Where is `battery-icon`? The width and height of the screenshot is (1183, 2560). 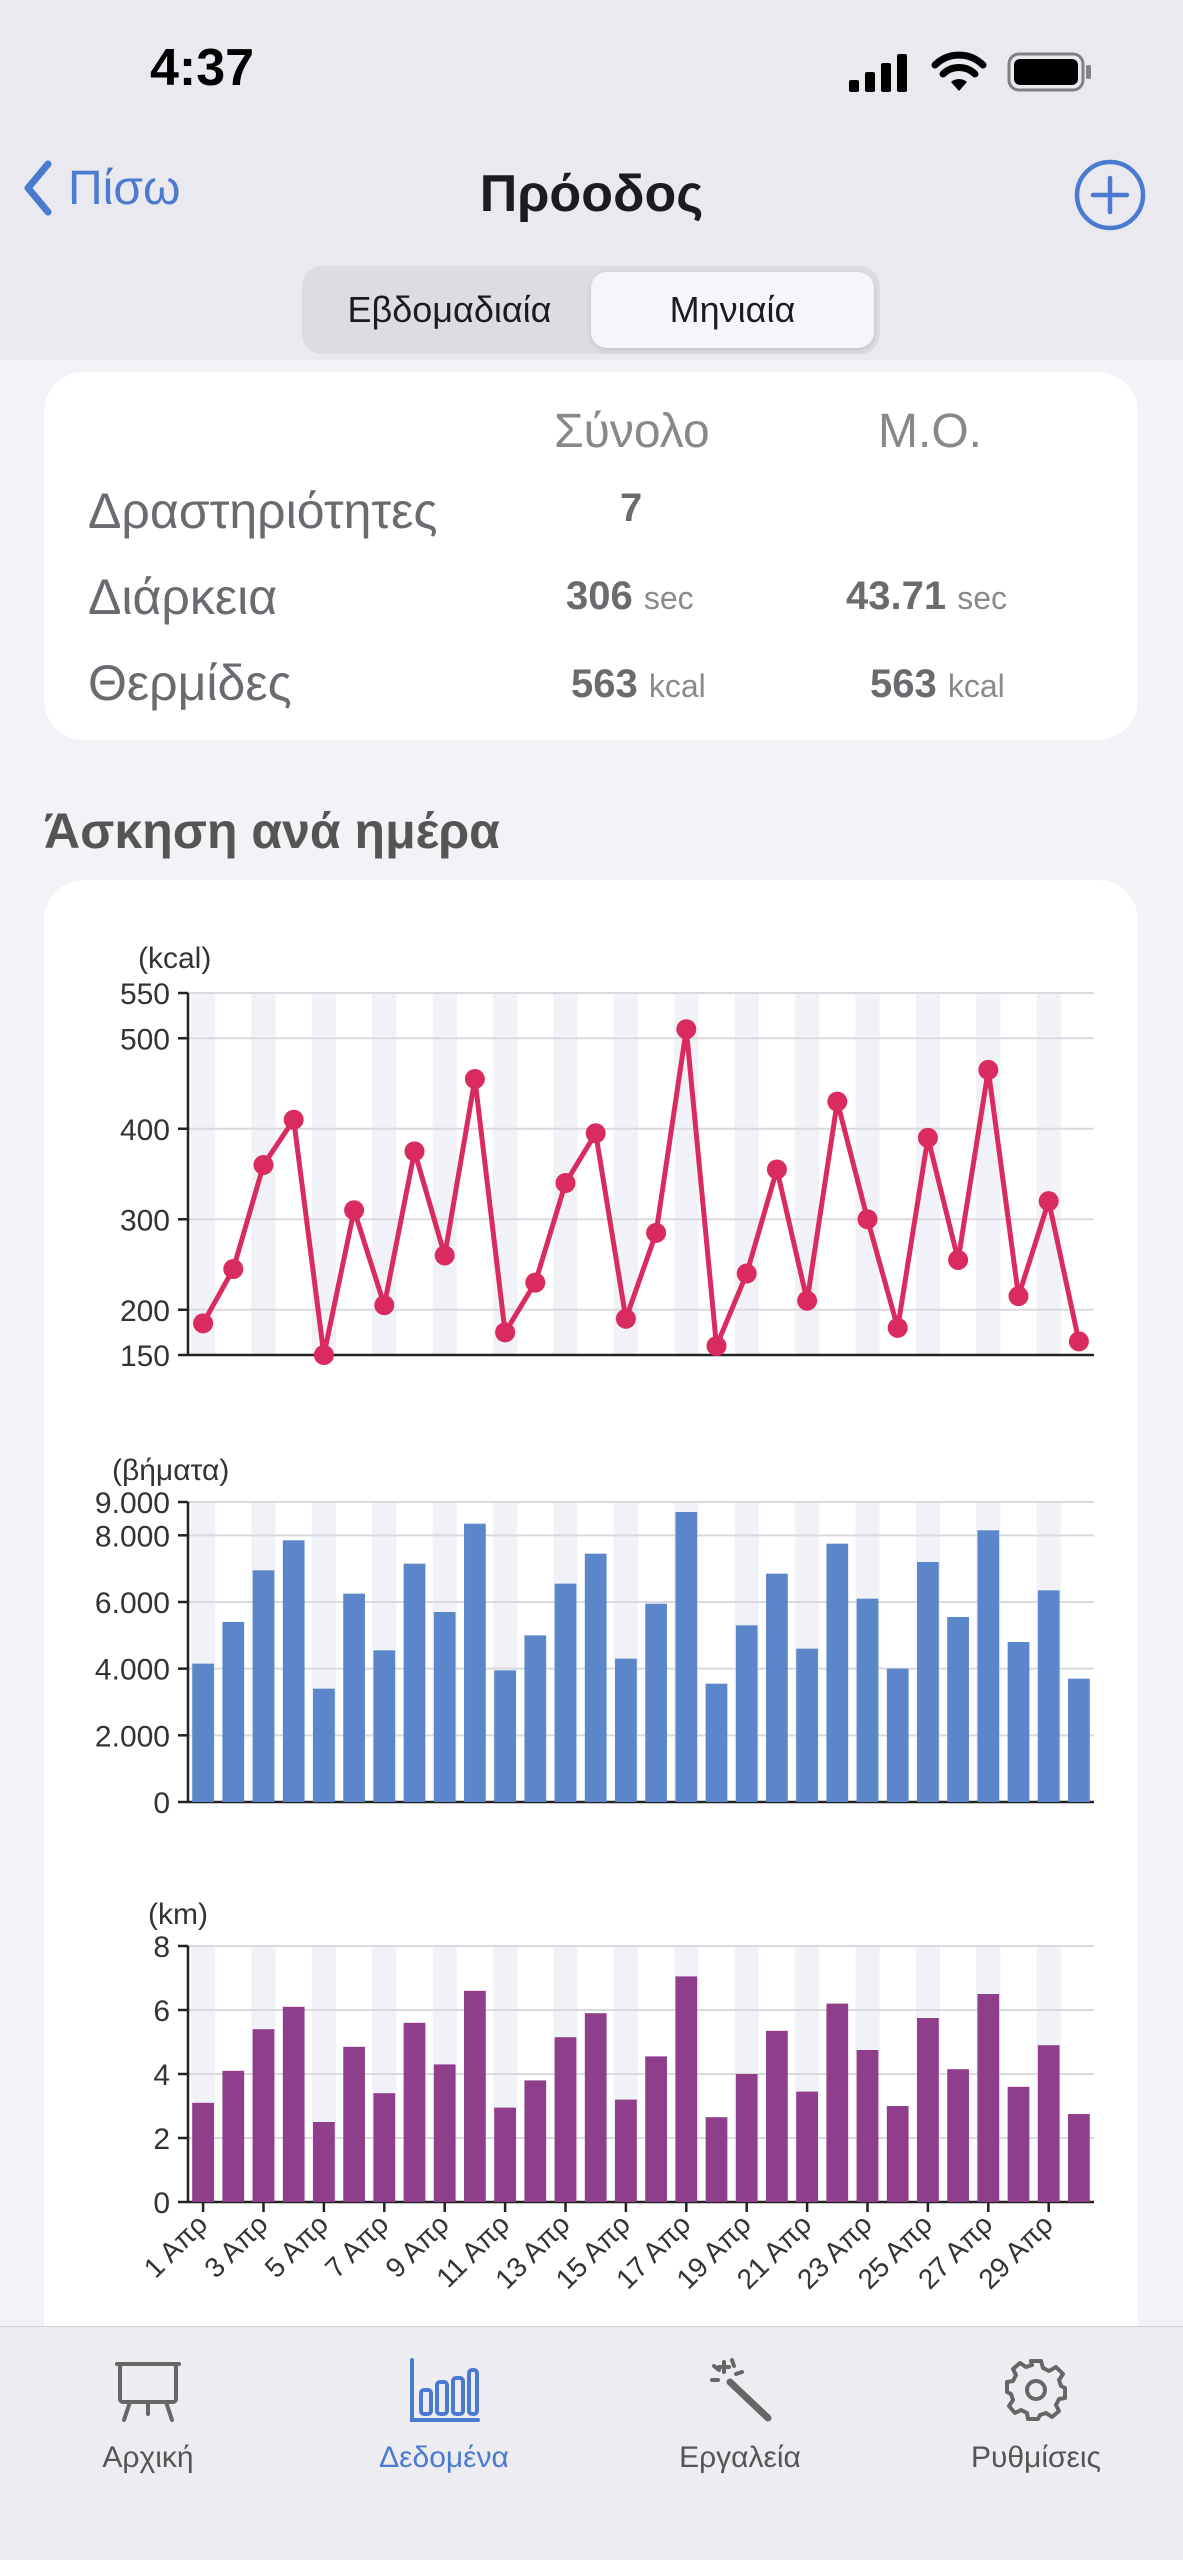
battery-icon is located at coordinates (1049, 72).